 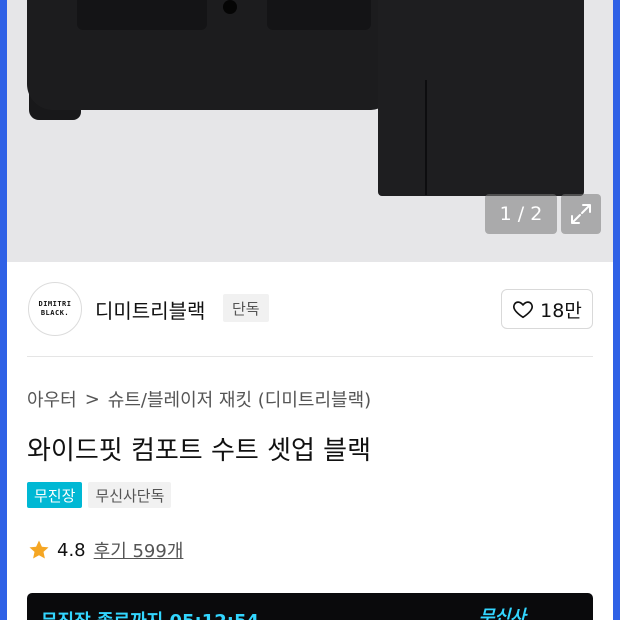 I want to click on left-border, so click(x=3, y=310).